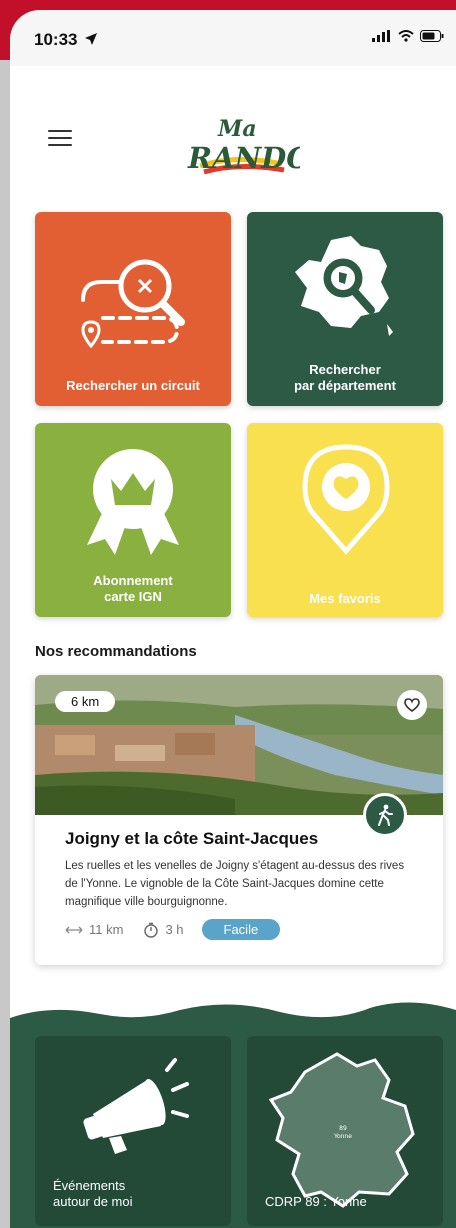  I want to click on route-duration: 3 h, so click(174, 929).